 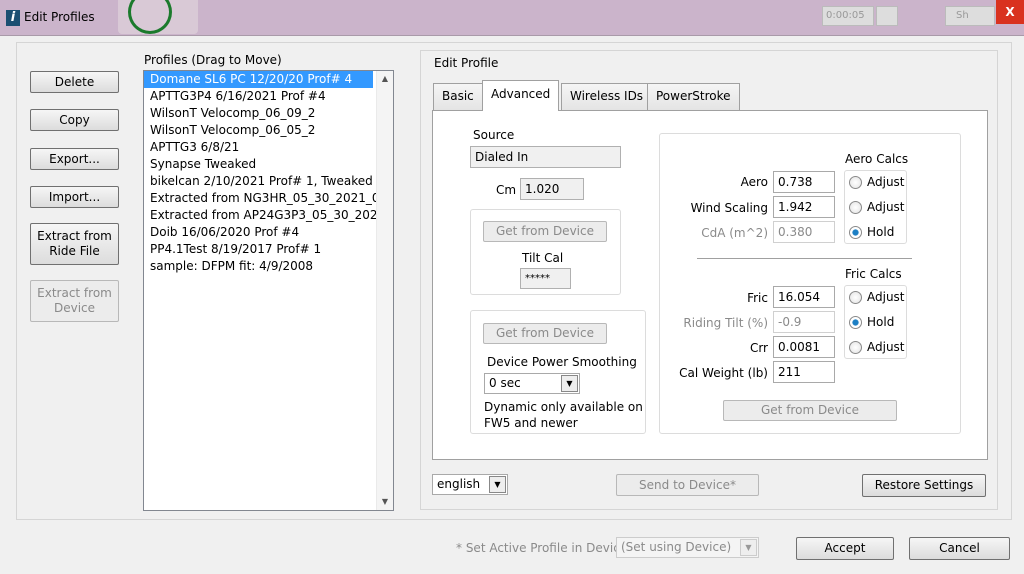 I want to click on profile-list-item: Doib 16/06/2020 Prof #4, so click(x=268, y=232).